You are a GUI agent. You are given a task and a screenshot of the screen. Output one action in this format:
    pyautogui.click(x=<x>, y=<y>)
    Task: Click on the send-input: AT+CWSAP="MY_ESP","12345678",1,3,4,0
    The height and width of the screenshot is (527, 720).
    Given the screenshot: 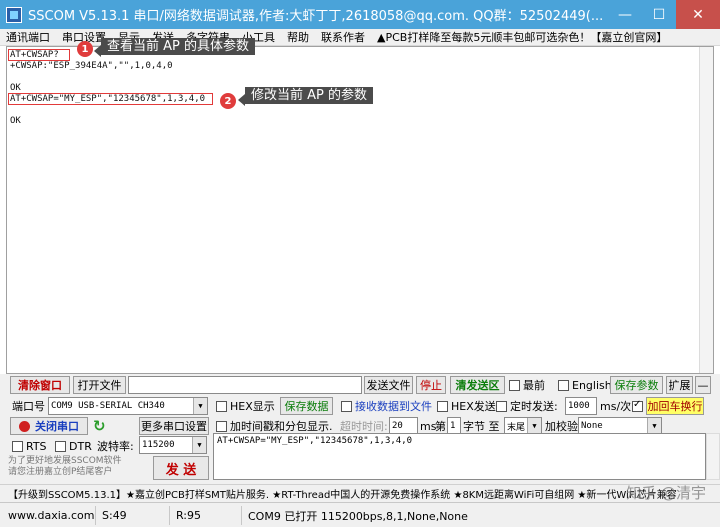 What is the action you would take?
    pyautogui.click(x=459, y=456)
    